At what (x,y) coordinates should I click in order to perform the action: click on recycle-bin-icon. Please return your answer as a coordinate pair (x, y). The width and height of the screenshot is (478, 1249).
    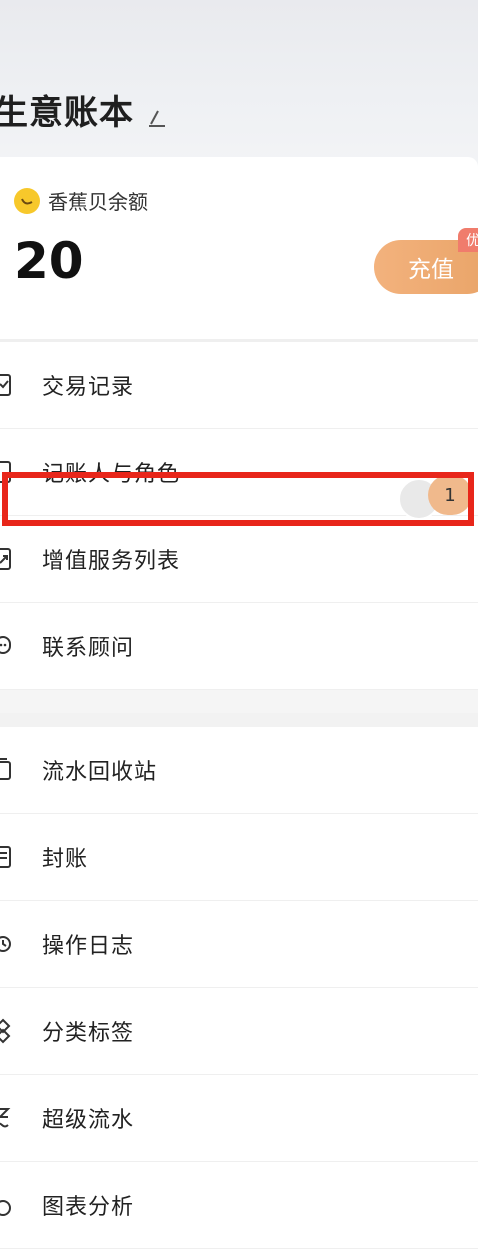
    Looking at the image, I should click on (8, 770).